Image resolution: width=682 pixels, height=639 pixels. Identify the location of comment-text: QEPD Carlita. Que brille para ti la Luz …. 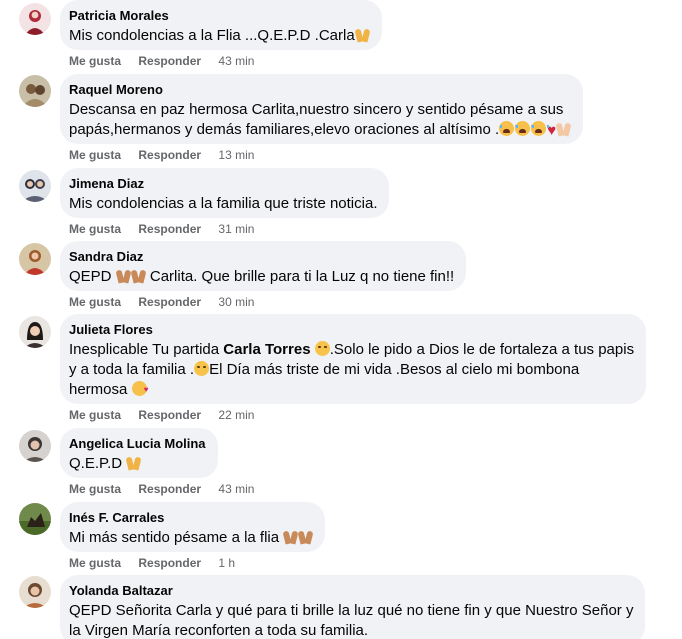
(262, 276).